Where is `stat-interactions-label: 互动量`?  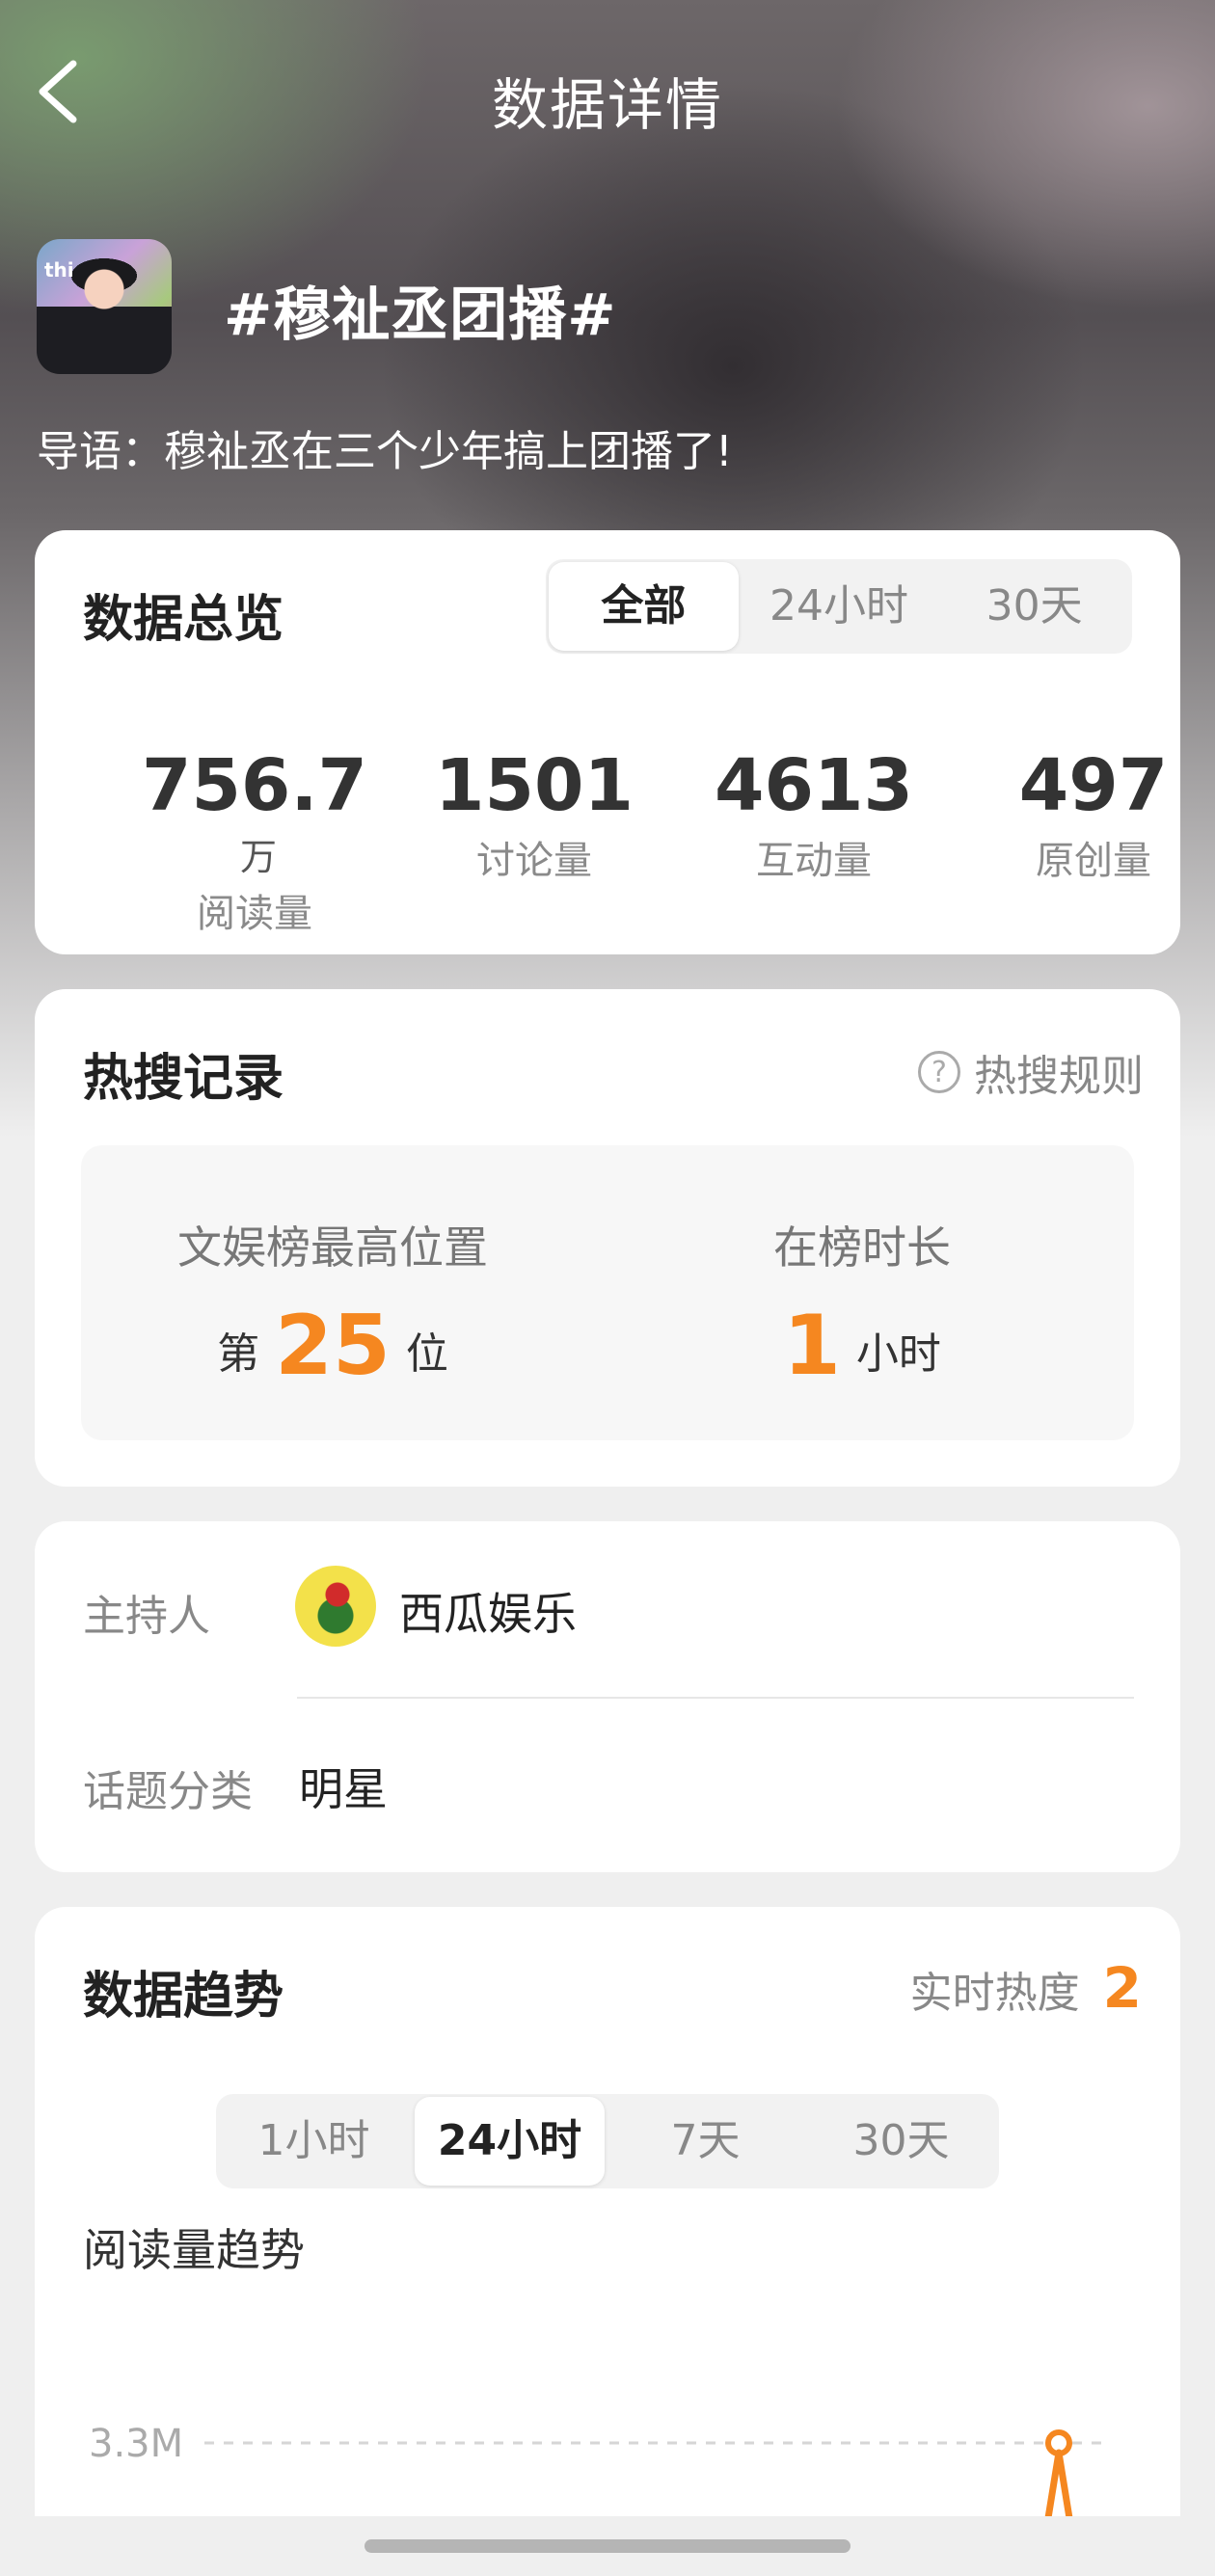
stat-interactions-label: 互动量 is located at coordinates (814, 861).